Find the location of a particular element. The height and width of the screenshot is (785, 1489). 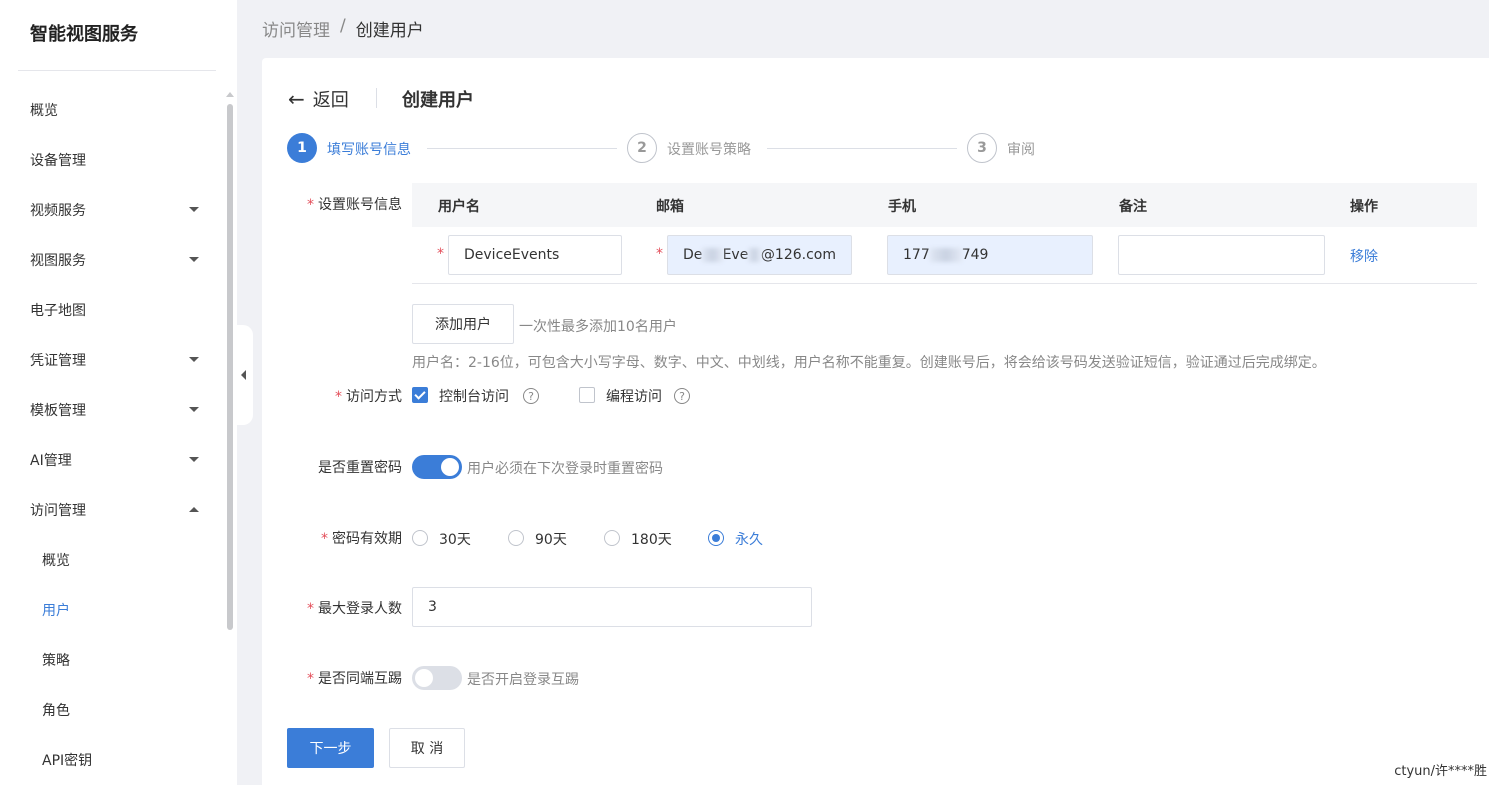

sidebar-item-video-service: 视频服务 is located at coordinates (111, 210).